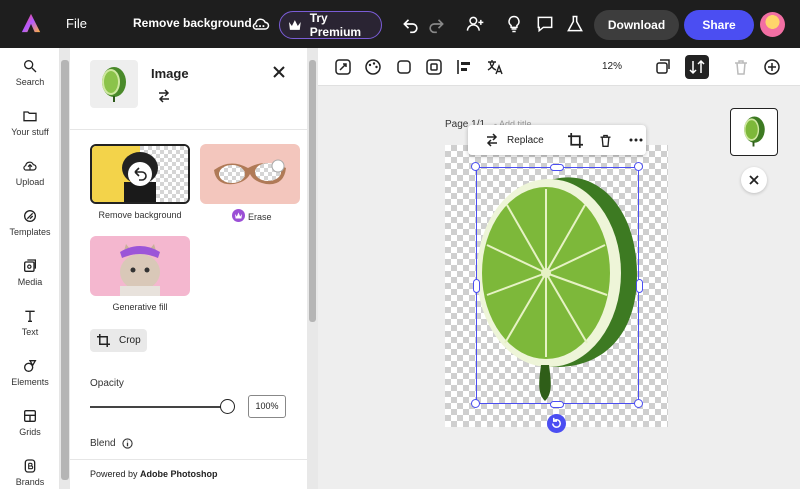 The height and width of the screenshot is (489, 800). What do you see at coordinates (267, 406) in the screenshot?
I see `opacity-value-field: 100%` at bounding box center [267, 406].